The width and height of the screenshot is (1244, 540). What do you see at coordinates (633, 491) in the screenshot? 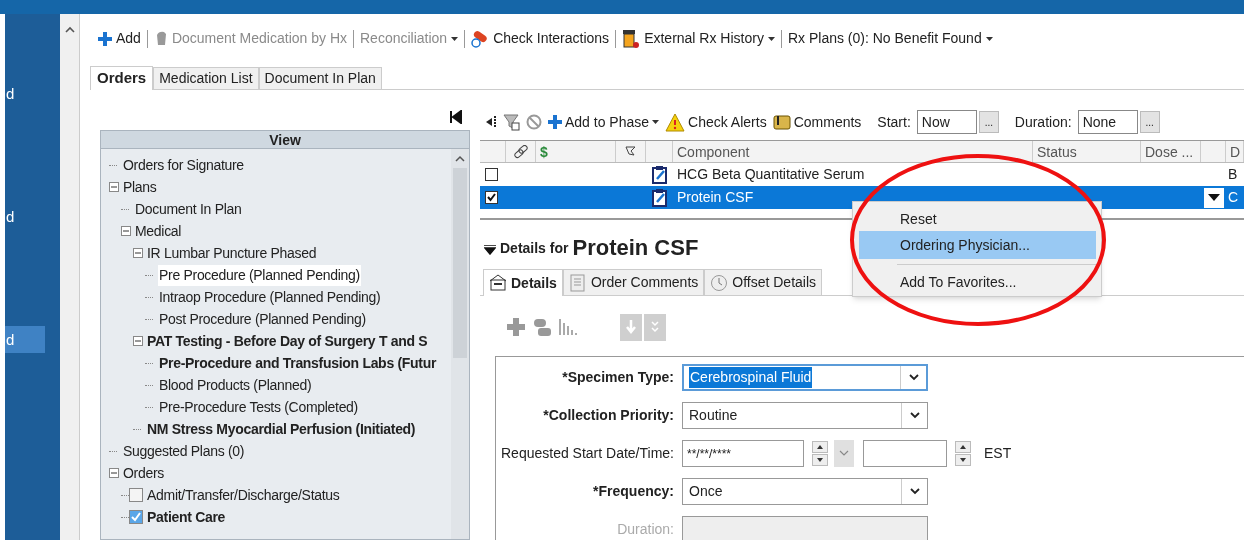
I see `field-label: *Frequency:` at bounding box center [633, 491].